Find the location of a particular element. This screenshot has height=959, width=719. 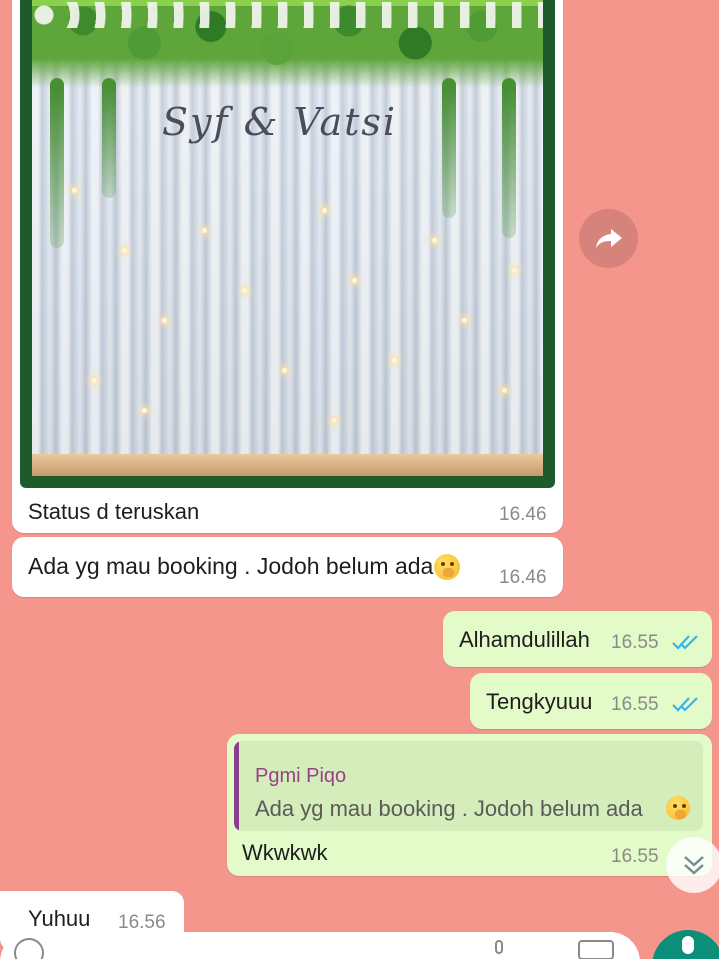

quote-author: Pgmi Piqo is located at coordinates (301, 776).